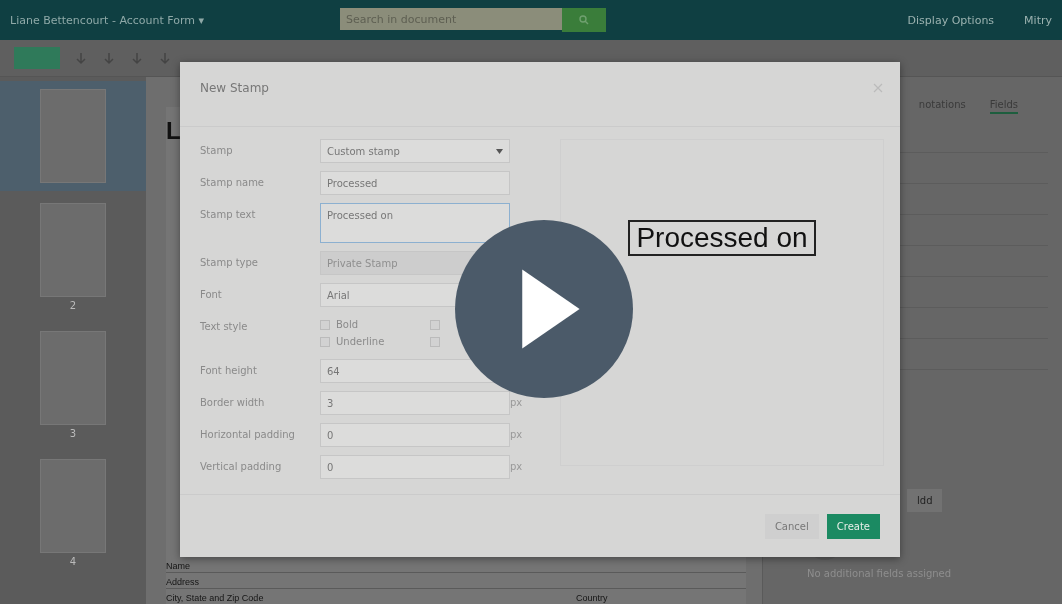 The height and width of the screenshot is (604, 1062). I want to click on form-label: Country, so click(592, 598).